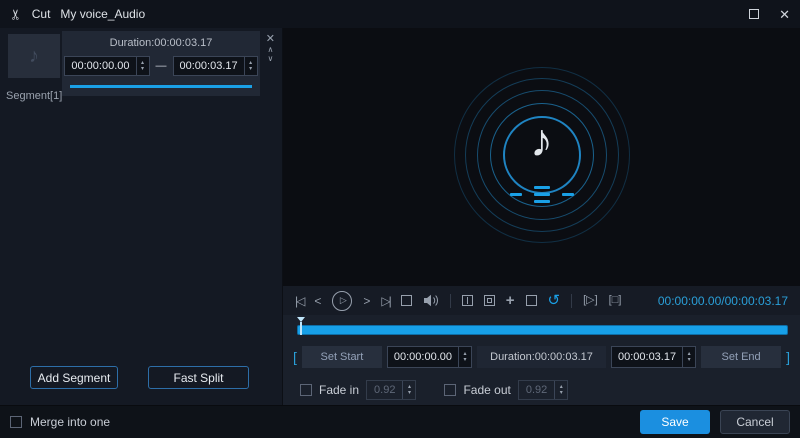  Describe the element at coordinates (41, 14) in the screenshot. I see `dialog-title: Cut` at that location.